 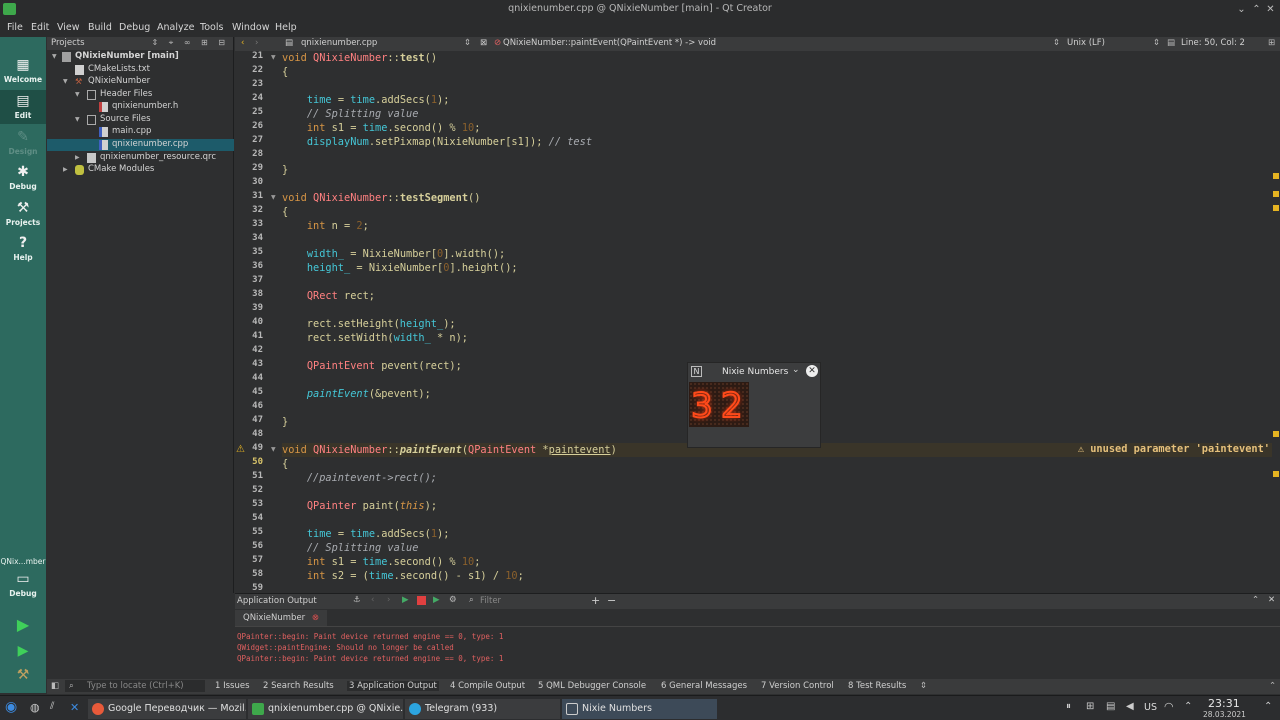 I want to click on start-menu-icon: ◉, so click(x=11, y=707).